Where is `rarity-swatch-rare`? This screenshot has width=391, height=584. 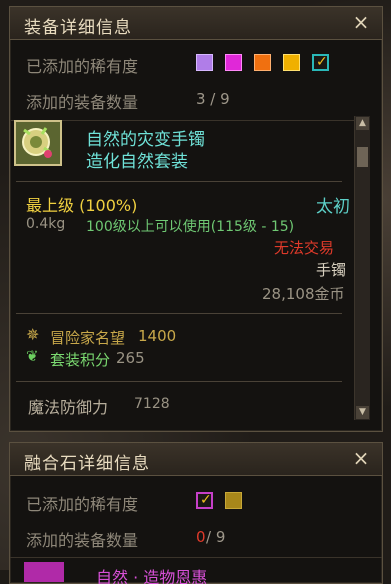 rarity-swatch-rare is located at coordinates (204, 62).